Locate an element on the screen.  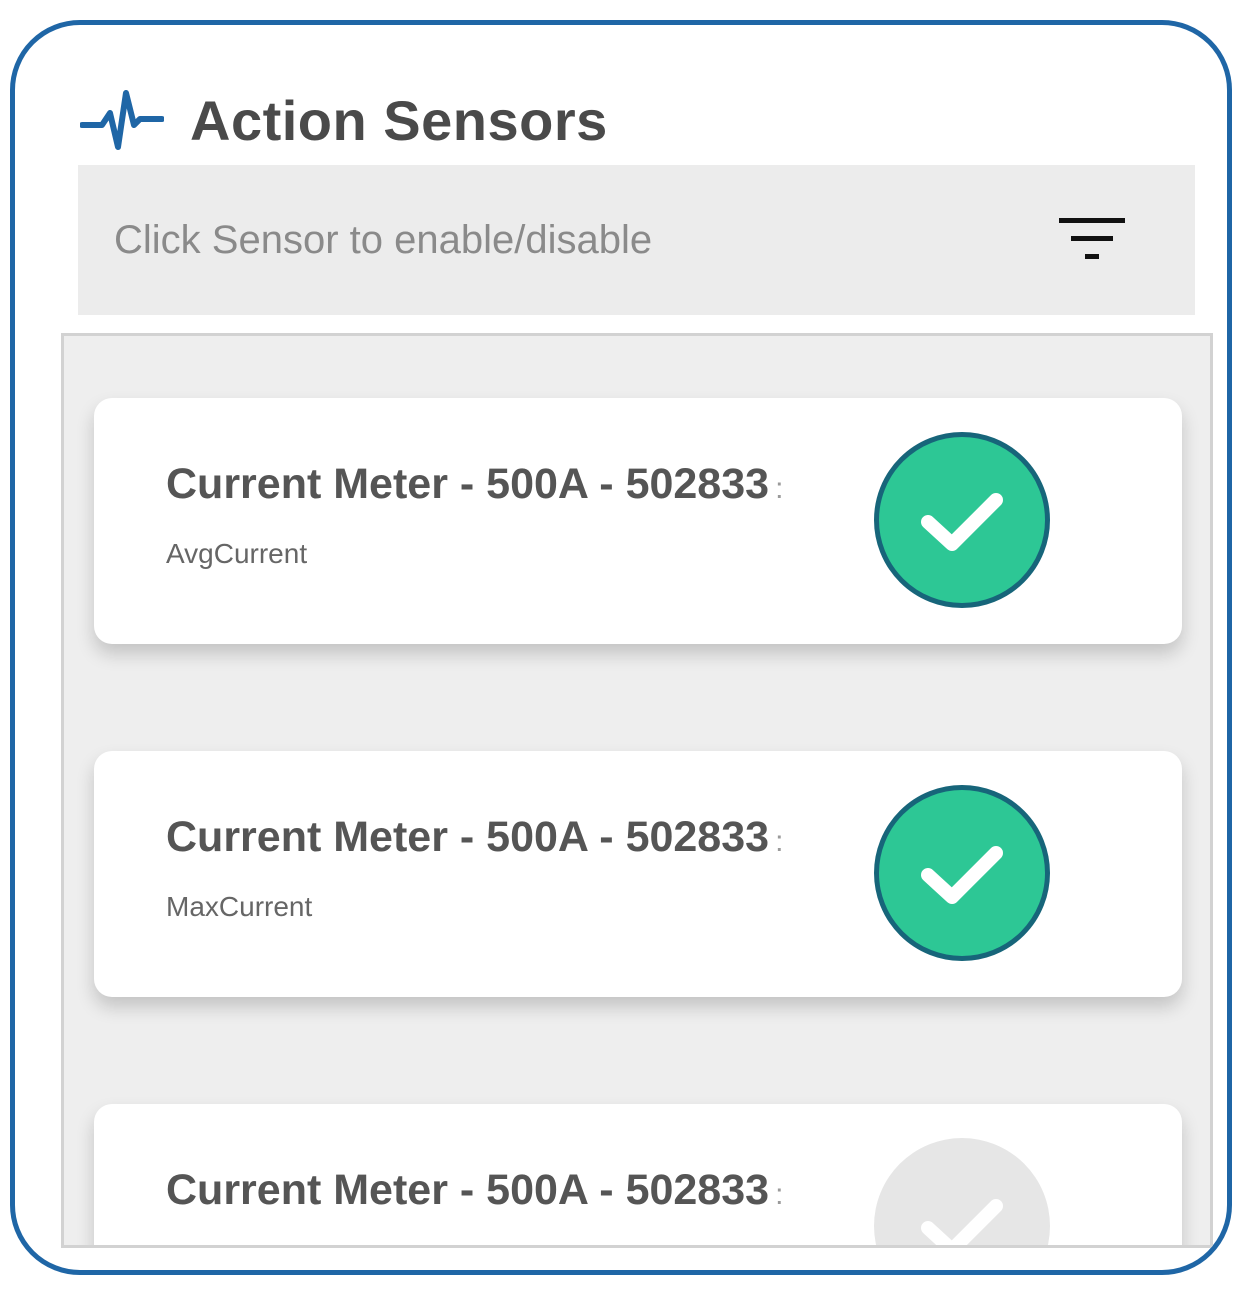
panel-header: Action Sensors is located at coordinates (344, 120).